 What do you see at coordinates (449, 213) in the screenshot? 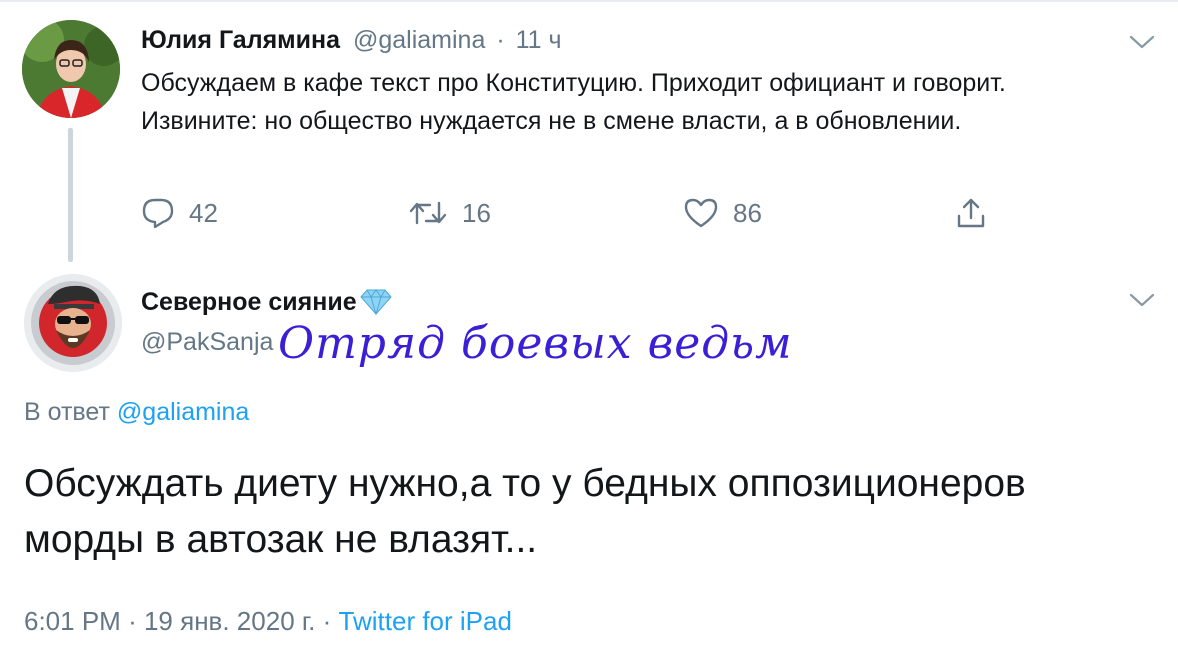
I see `retweet-button: 16` at bounding box center [449, 213].